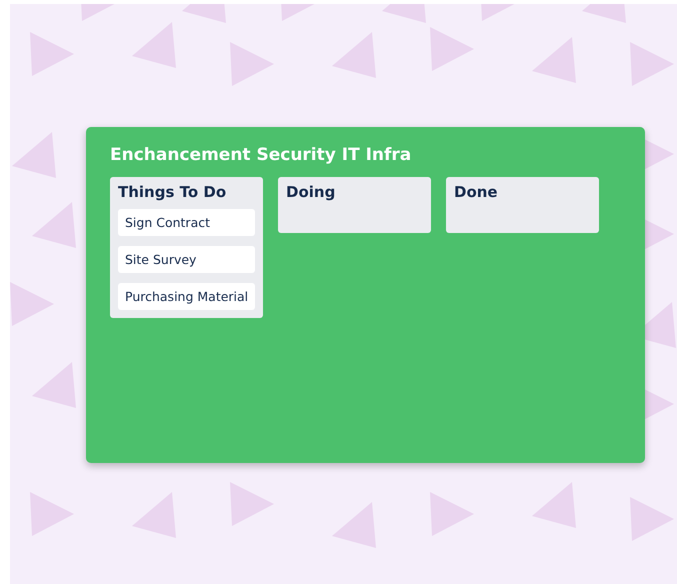  Describe the element at coordinates (186, 222) in the screenshot. I see `task-card: Sign Contract` at that location.